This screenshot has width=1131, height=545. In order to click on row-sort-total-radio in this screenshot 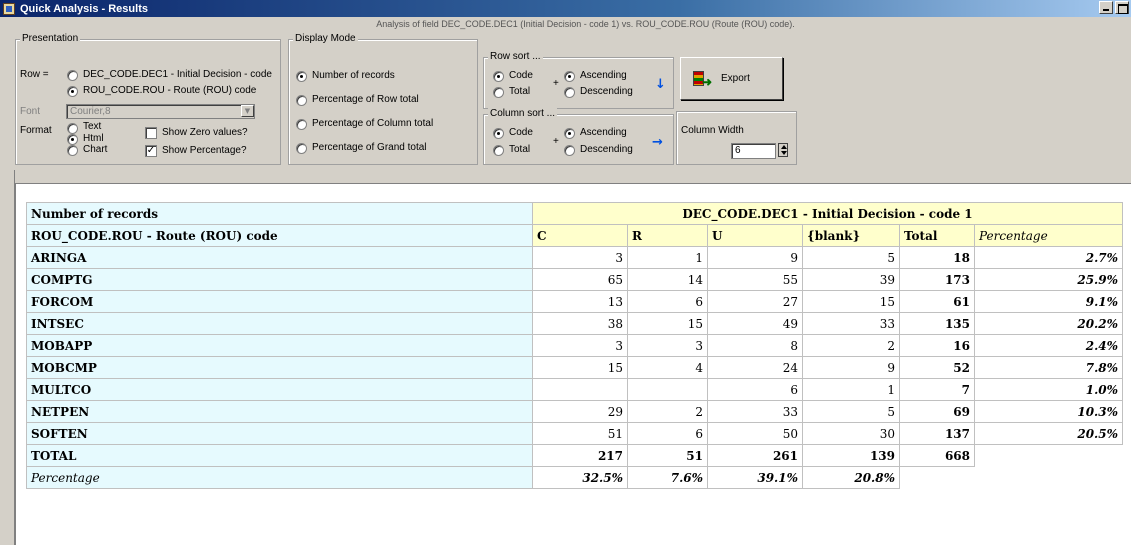, I will do `click(498, 92)`.